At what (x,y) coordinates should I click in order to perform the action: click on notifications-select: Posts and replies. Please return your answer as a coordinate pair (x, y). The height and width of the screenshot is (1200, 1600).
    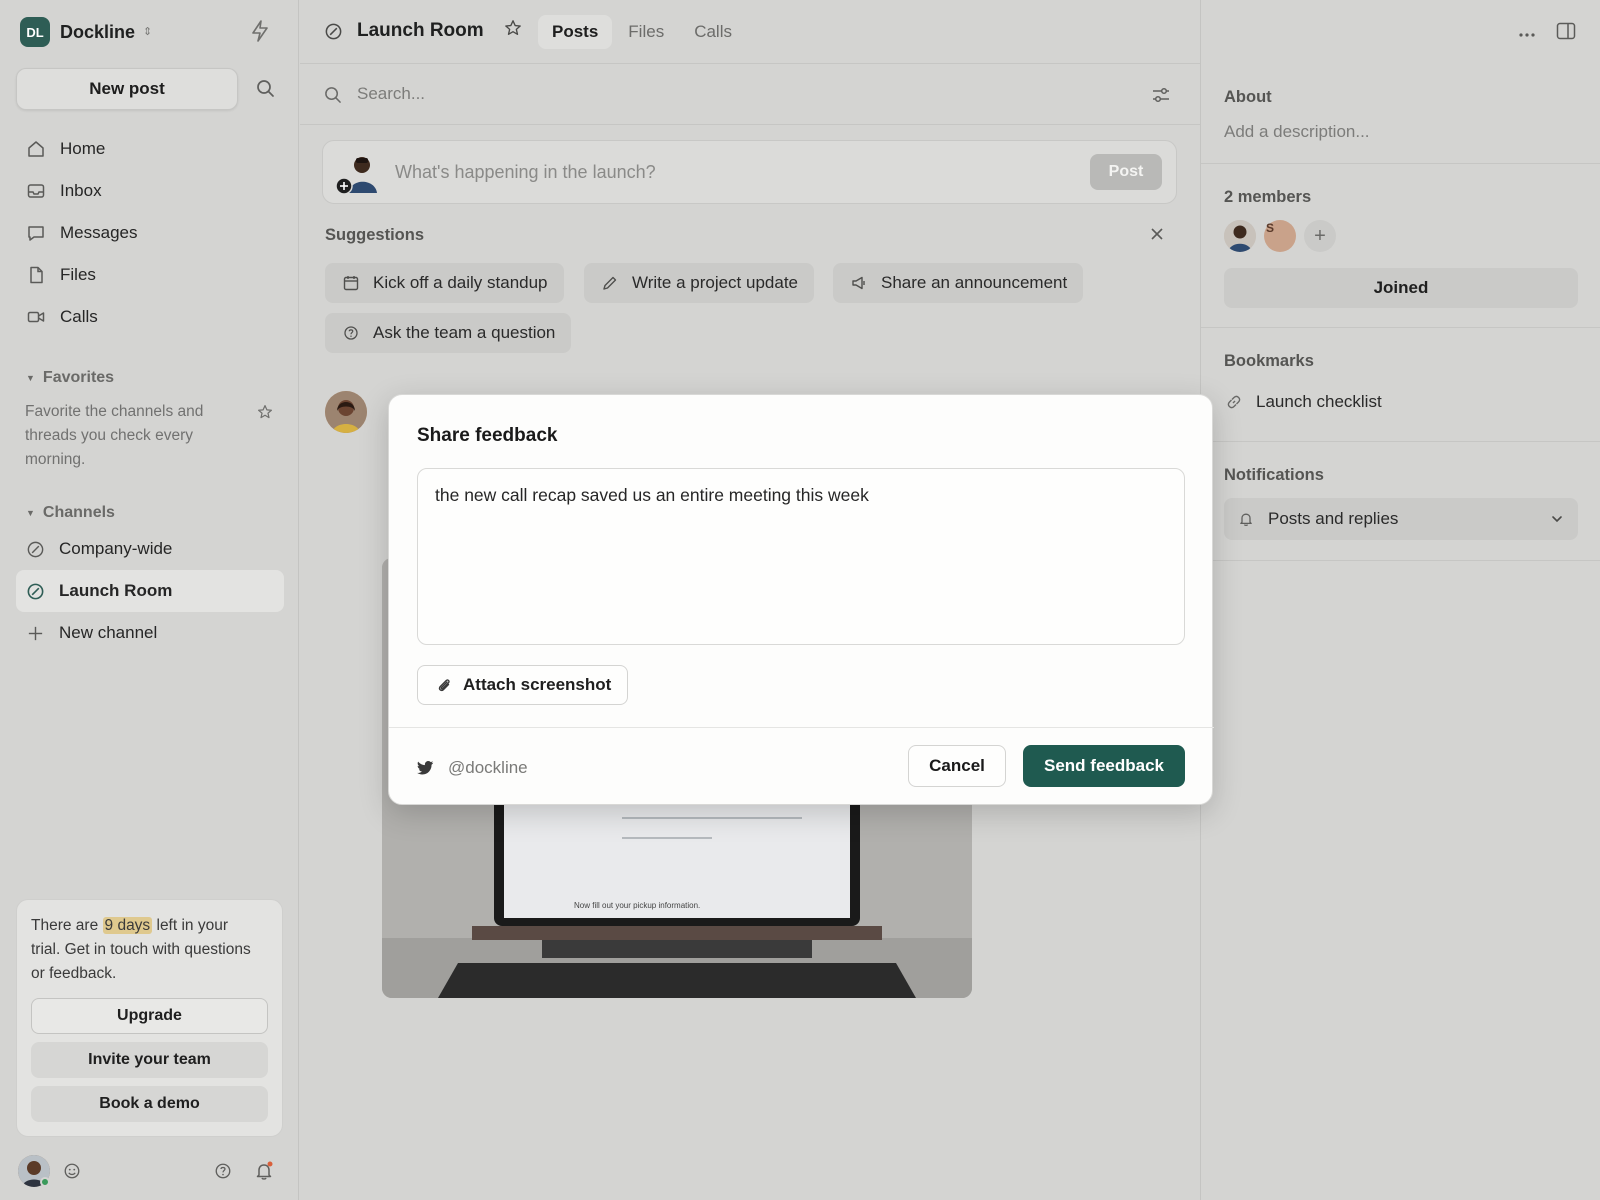
    Looking at the image, I should click on (1401, 519).